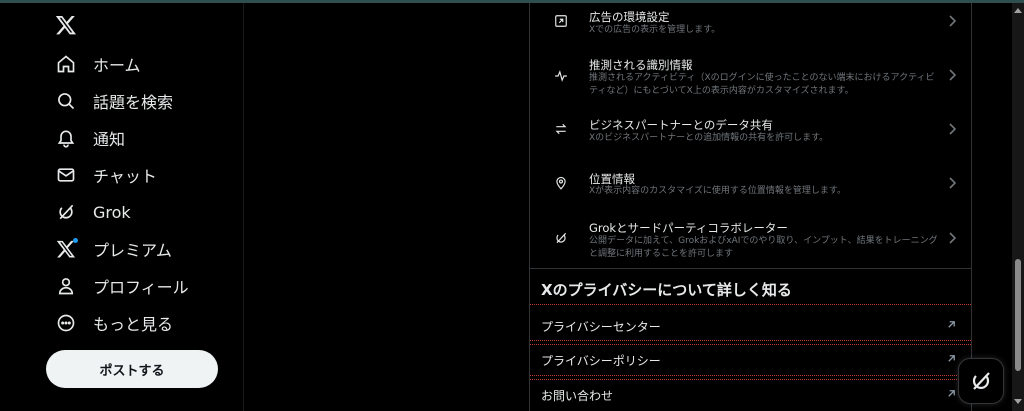  I want to click on nav-item-label: チャット, so click(125, 176).